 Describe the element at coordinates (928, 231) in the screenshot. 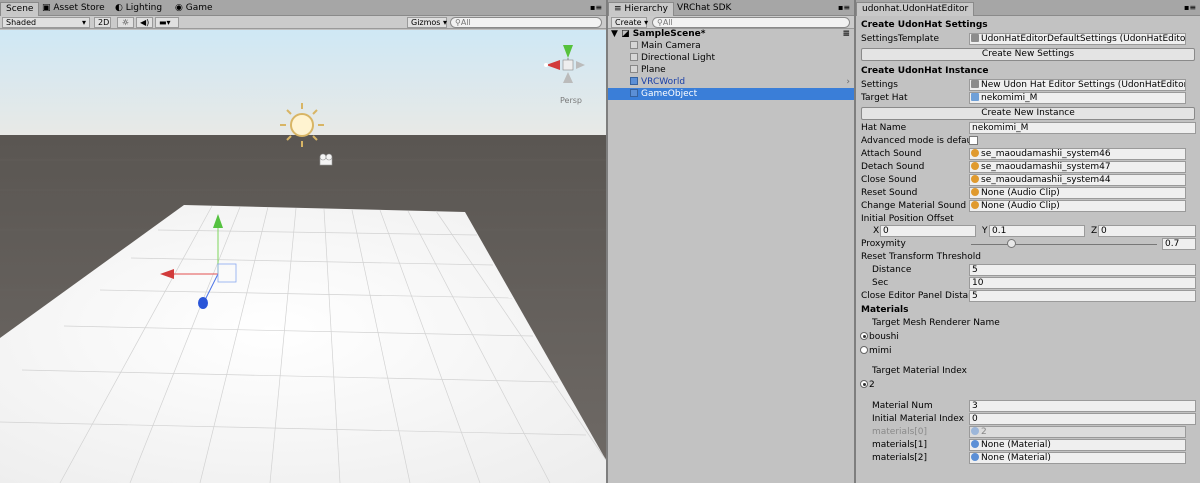

I see `offset-x-input: 0` at that location.